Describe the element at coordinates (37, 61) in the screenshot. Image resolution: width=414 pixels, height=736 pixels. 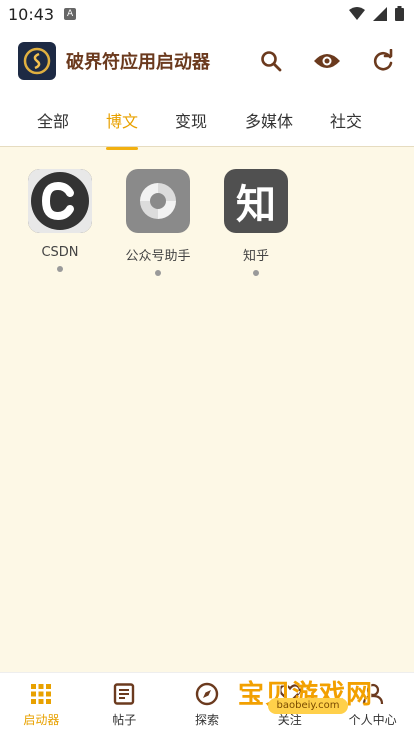
I see `app-logo` at that location.